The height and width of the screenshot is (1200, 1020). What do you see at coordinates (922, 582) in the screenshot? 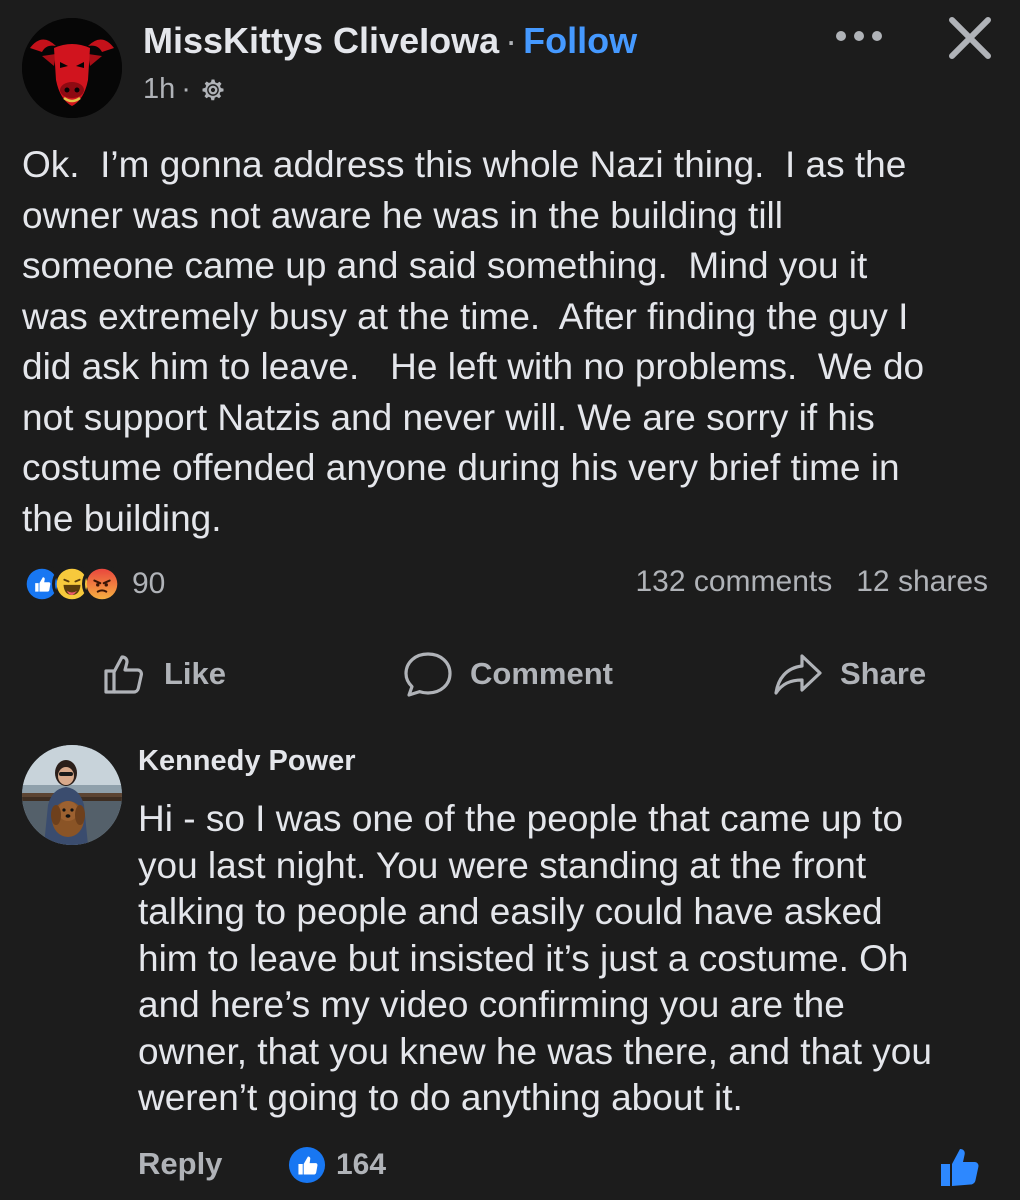
I see `shares-count: 12 shares` at bounding box center [922, 582].